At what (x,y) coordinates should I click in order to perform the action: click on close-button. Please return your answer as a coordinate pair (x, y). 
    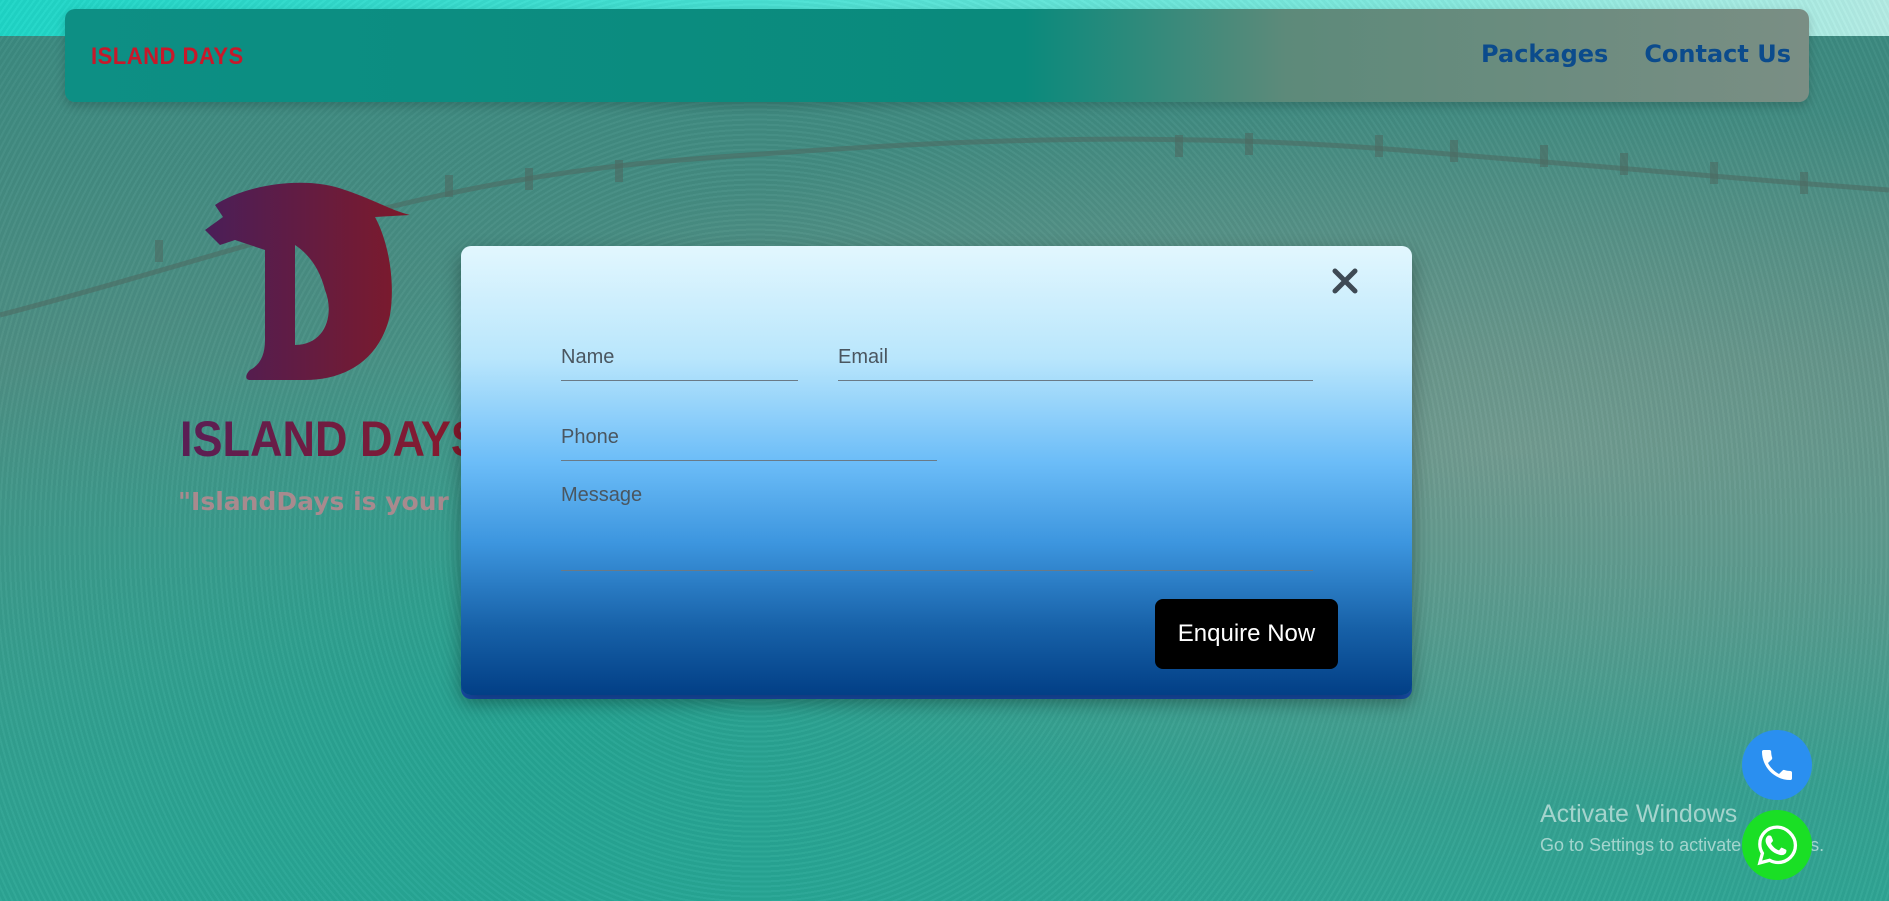
    Looking at the image, I should click on (1345, 281).